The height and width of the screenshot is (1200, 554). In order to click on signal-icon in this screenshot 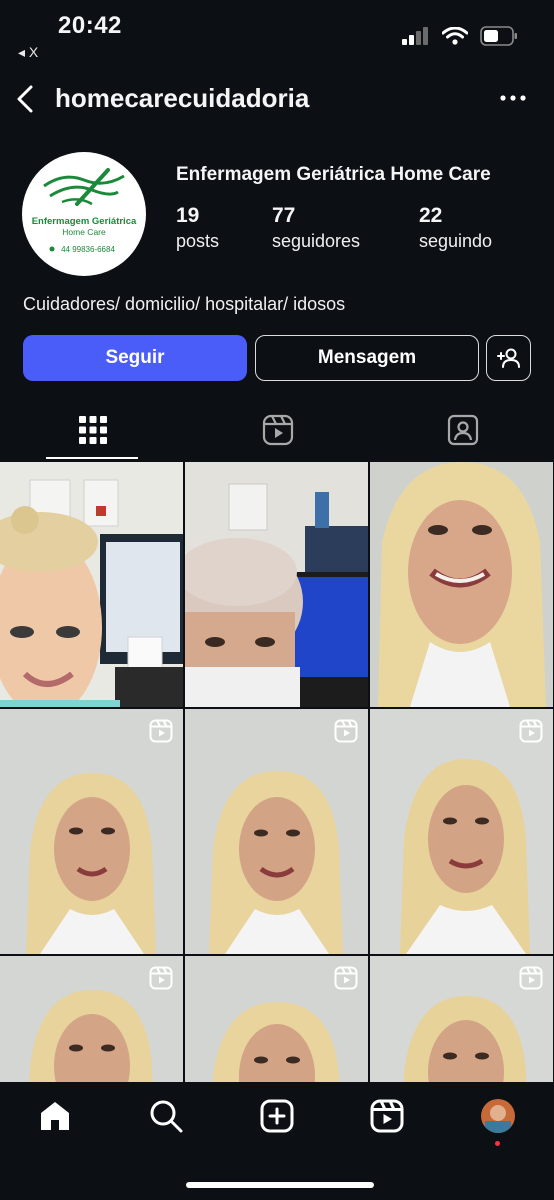, I will do `click(415, 36)`.